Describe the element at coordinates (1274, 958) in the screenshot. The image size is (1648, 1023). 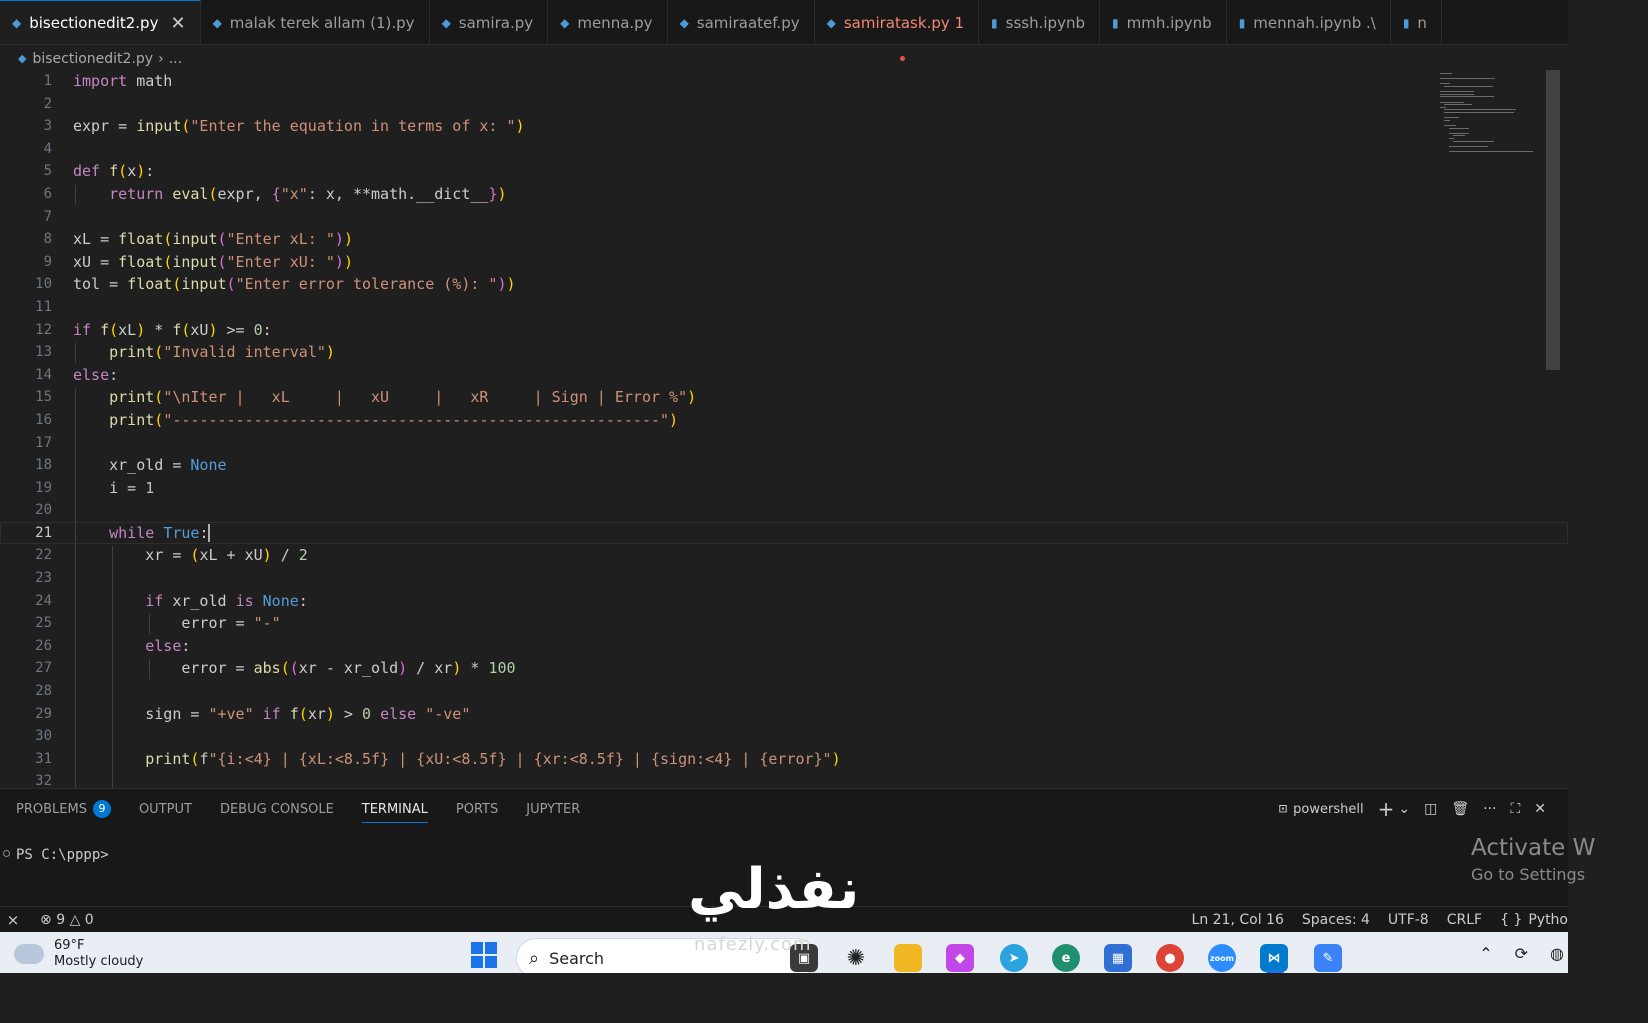
I see `vscode-icon: ⋈` at that location.